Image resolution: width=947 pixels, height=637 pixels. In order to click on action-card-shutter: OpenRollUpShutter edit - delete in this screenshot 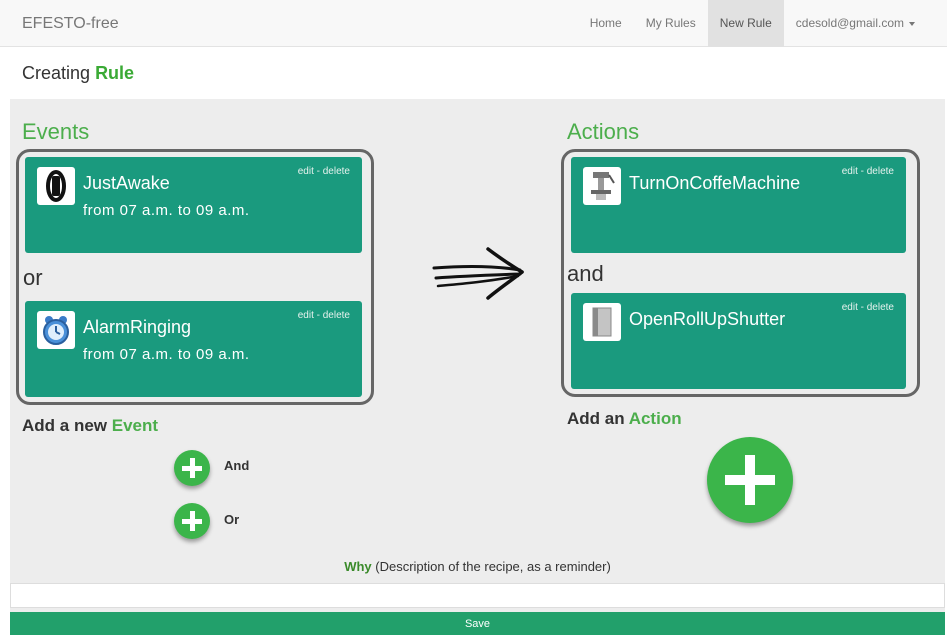, I will do `click(738, 341)`.